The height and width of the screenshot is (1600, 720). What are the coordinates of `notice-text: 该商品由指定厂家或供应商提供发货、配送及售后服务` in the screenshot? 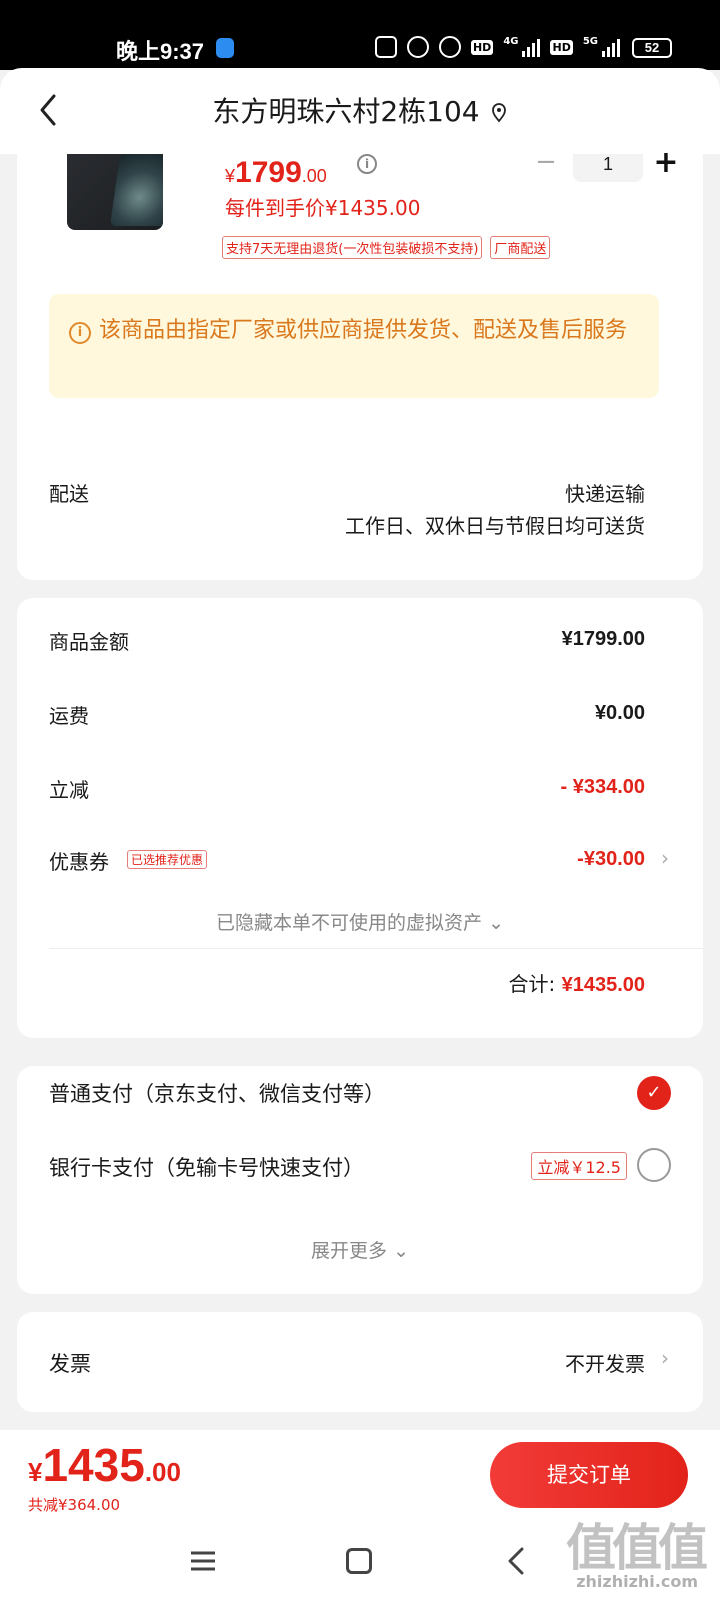 It's located at (363, 330).